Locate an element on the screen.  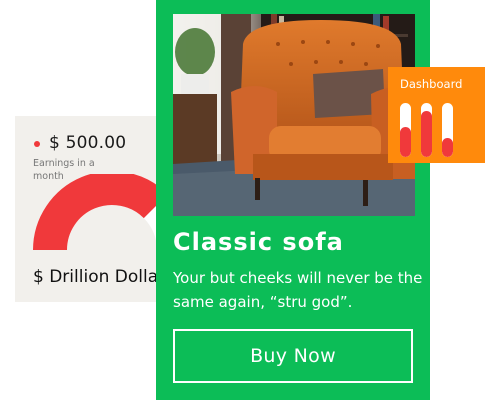
earnings-gauge is located at coordinates (103, 212).